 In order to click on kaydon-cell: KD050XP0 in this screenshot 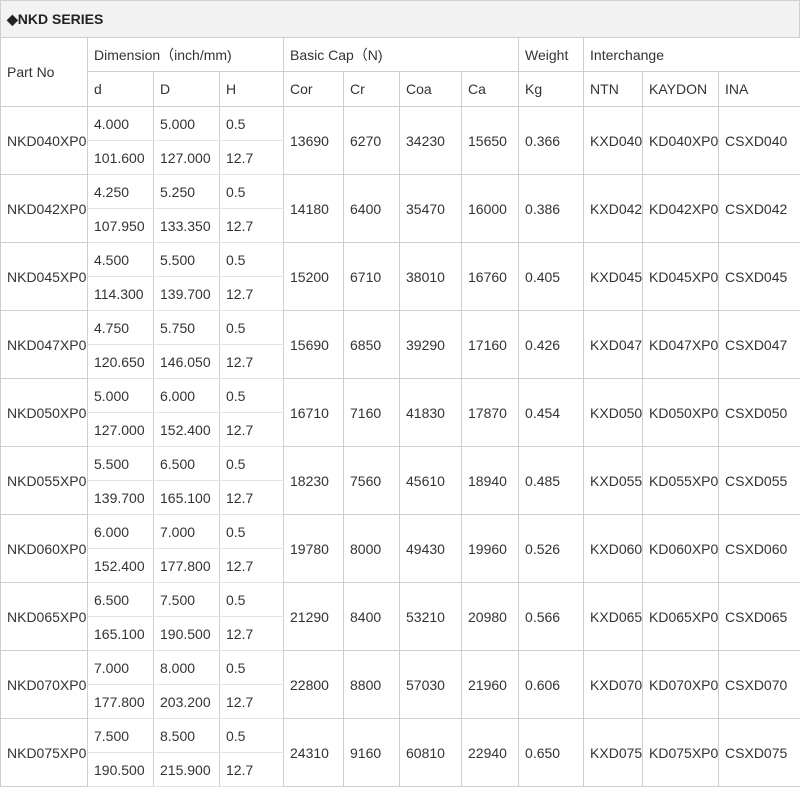, I will do `click(681, 412)`.